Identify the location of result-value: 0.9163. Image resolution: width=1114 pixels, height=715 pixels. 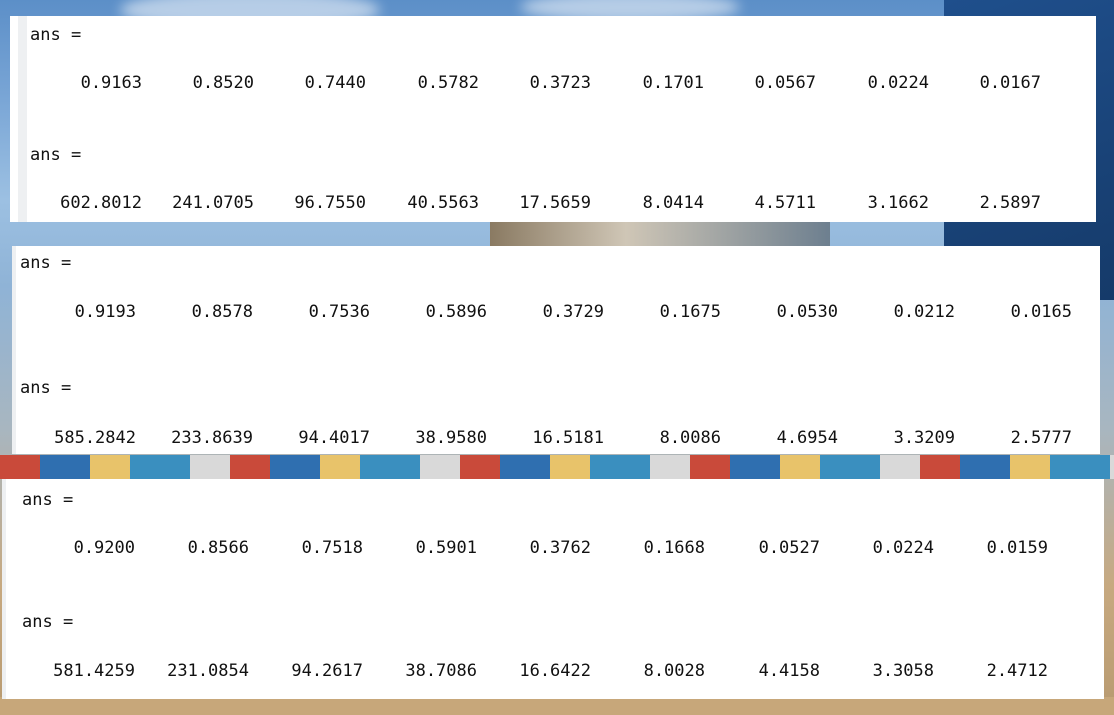
(111, 83).